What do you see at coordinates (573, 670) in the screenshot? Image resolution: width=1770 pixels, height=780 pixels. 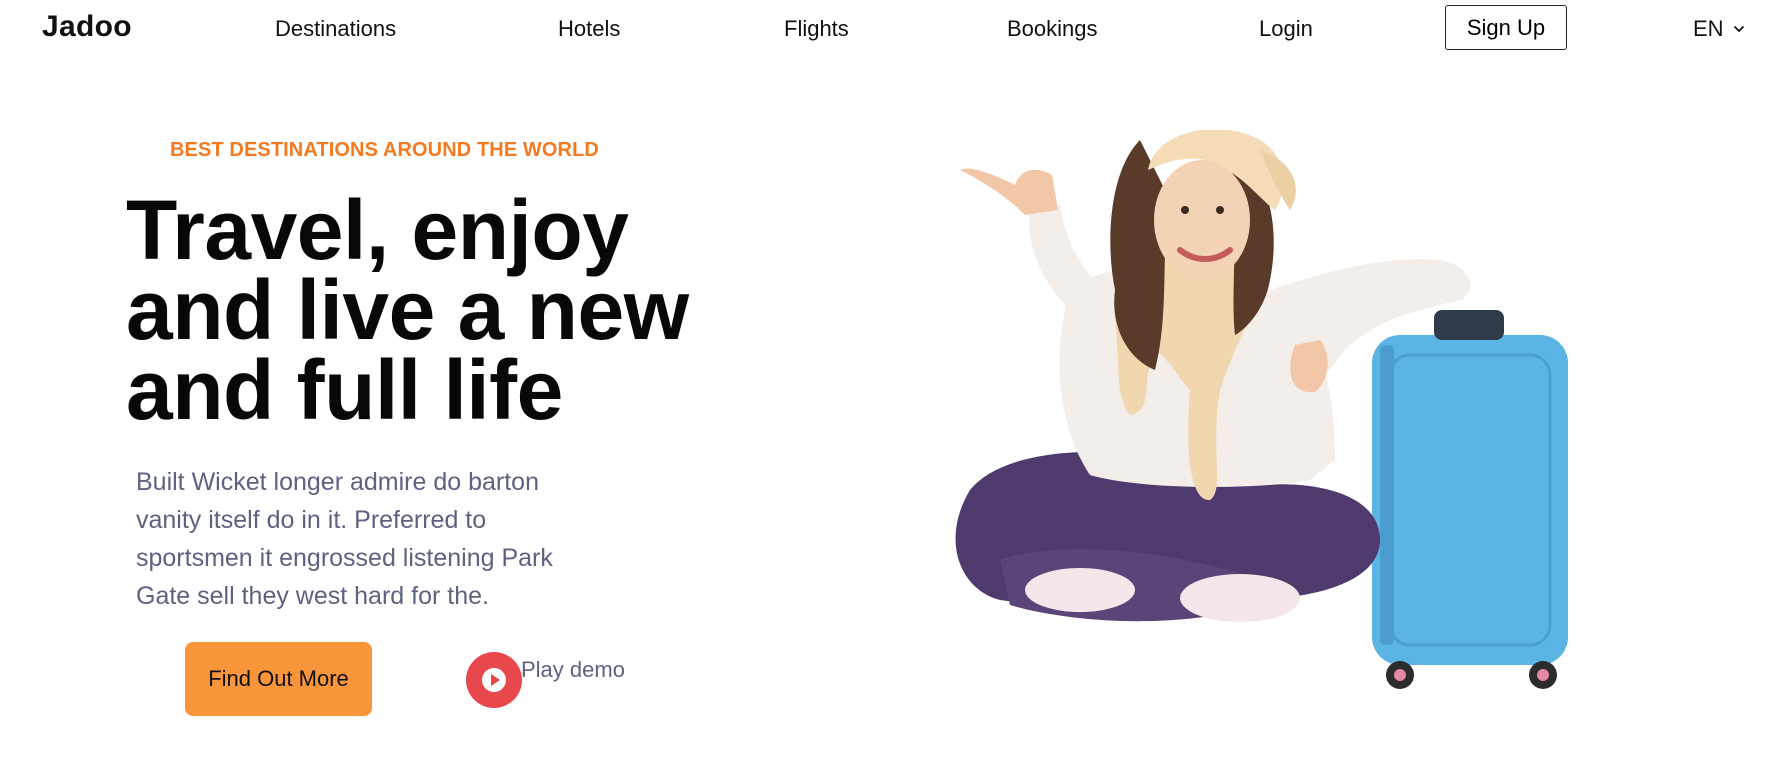 I see `play-demo-label: Play demo` at bounding box center [573, 670].